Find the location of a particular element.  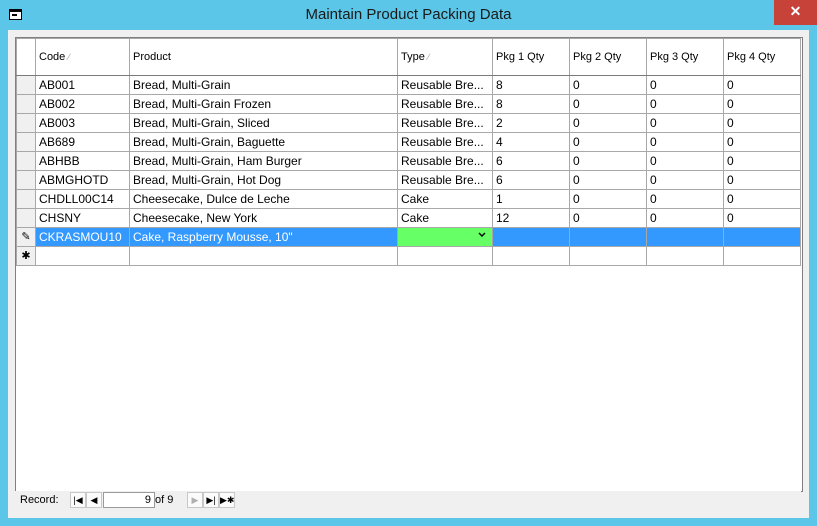

type-dropdown is located at coordinates (445, 237).